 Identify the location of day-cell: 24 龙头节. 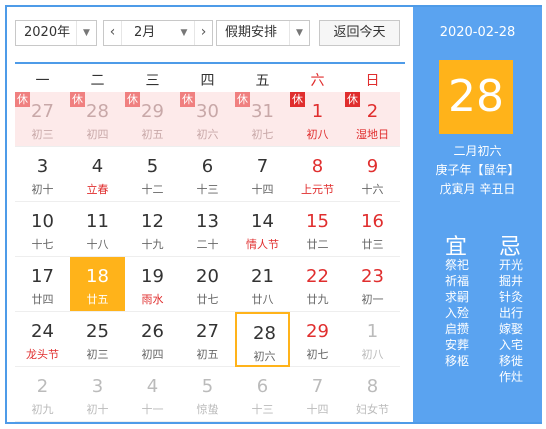
(42, 339).